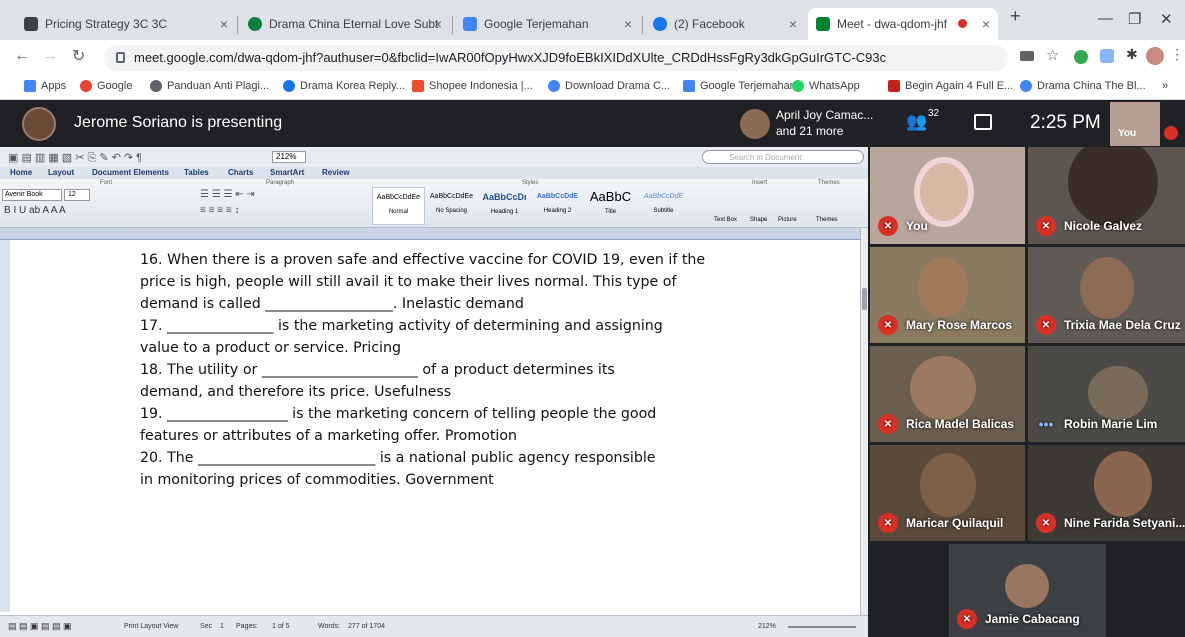  What do you see at coordinates (1155, 56) in the screenshot?
I see `profile-avatar` at bounding box center [1155, 56].